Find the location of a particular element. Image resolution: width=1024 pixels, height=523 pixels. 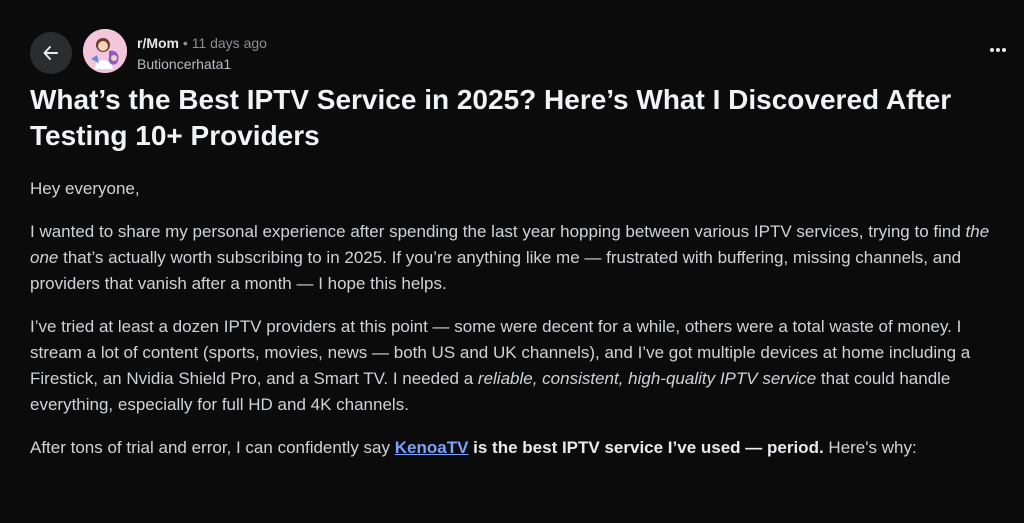

post-time: 11 days ago is located at coordinates (229, 43).